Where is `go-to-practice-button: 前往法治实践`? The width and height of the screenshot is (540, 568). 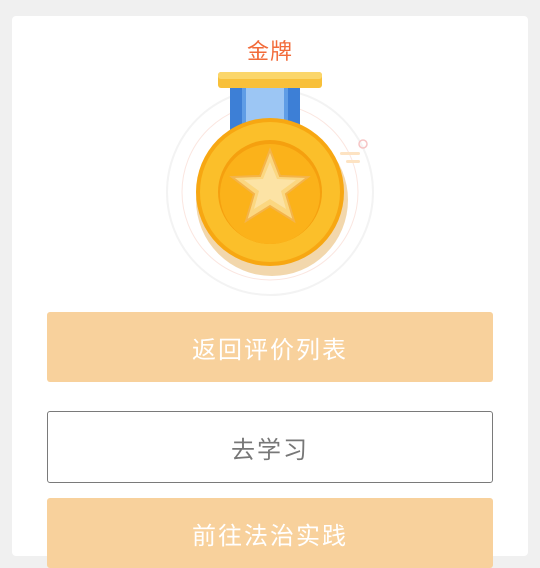
go-to-practice-button: 前往法治实践 is located at coordinates (270, 533).